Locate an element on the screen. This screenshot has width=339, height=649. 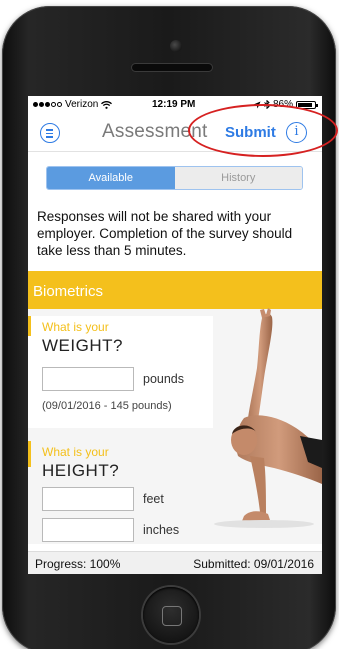
home-button is located at coordinates (171, 615).